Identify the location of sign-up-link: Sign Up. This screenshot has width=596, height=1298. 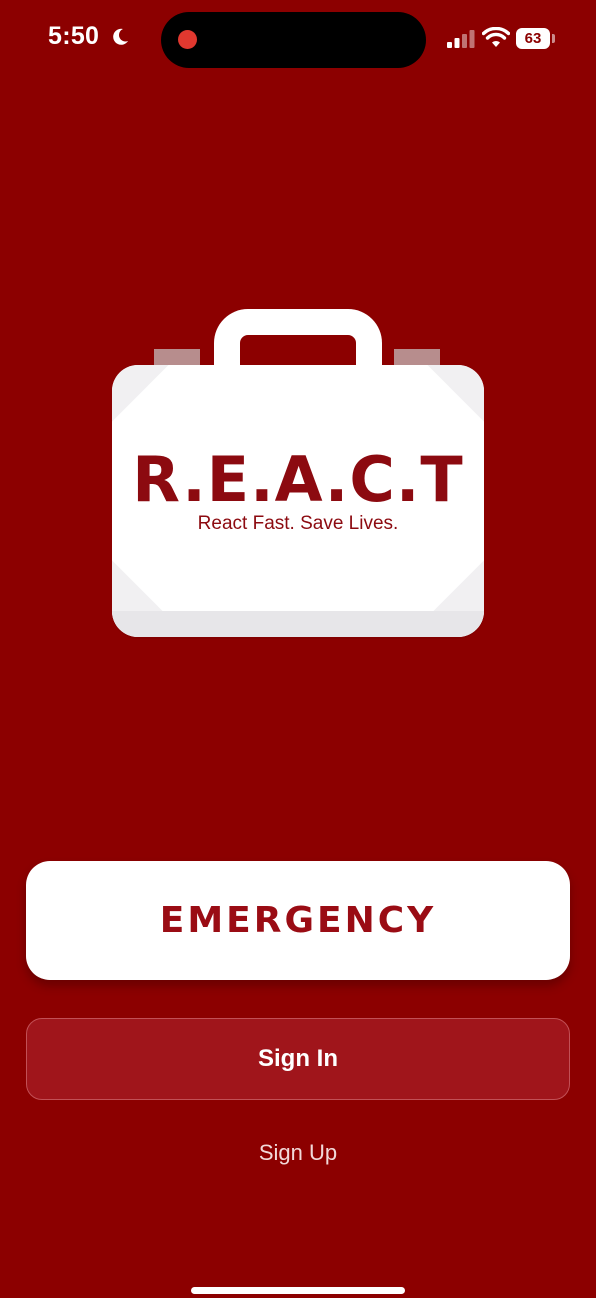
(298, 1153).